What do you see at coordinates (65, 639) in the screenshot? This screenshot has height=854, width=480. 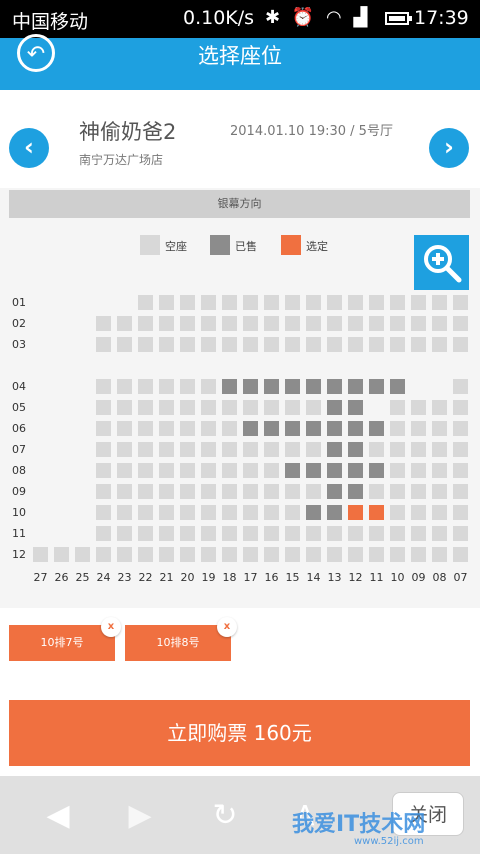 I see `selected-seat-chip: 10排7号 x` at bounding box center [65, 639].